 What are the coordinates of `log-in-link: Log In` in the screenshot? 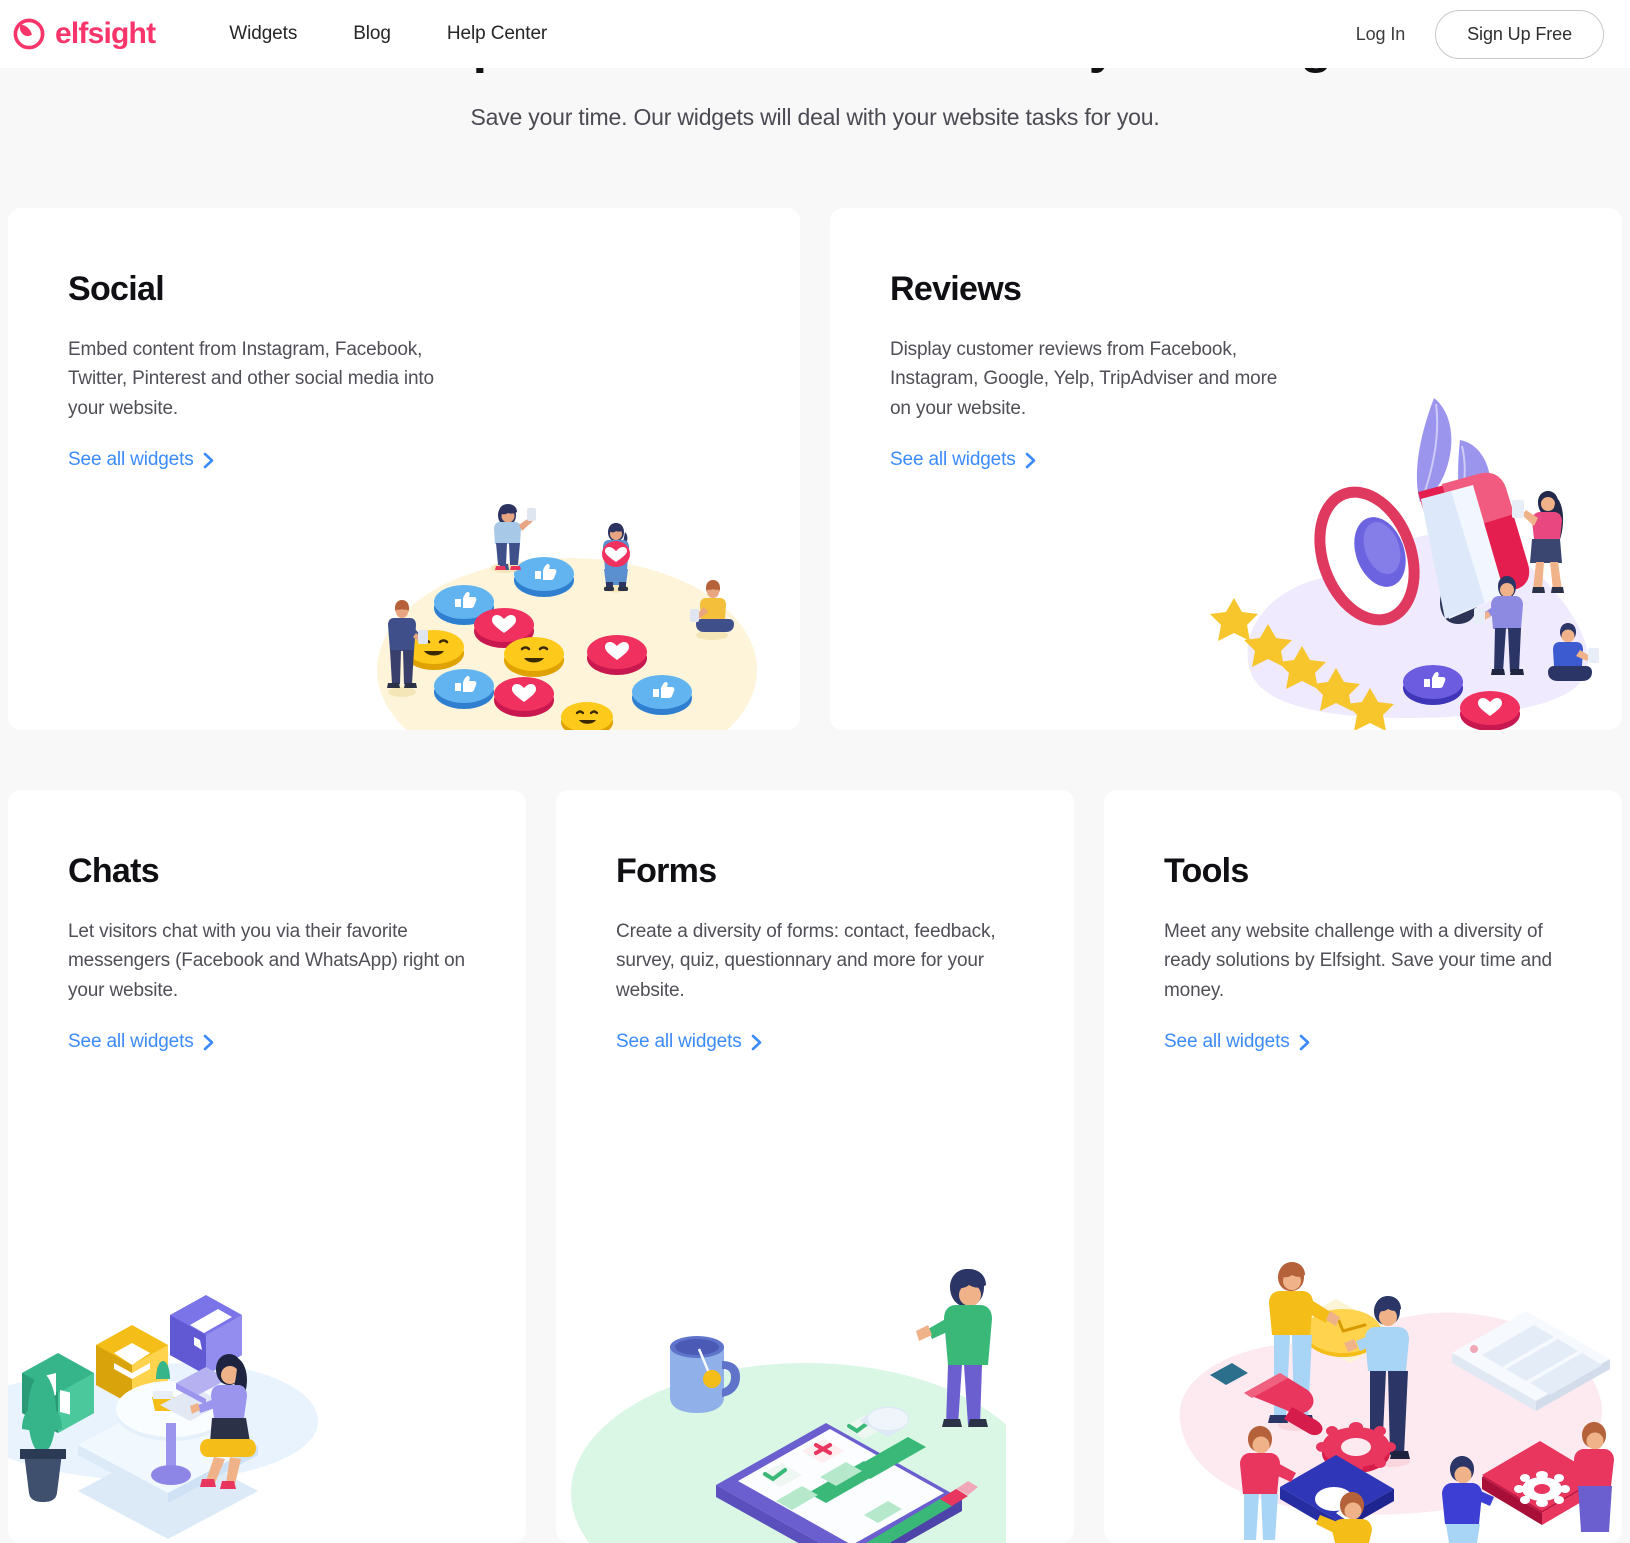 It's located at (1381, 34).